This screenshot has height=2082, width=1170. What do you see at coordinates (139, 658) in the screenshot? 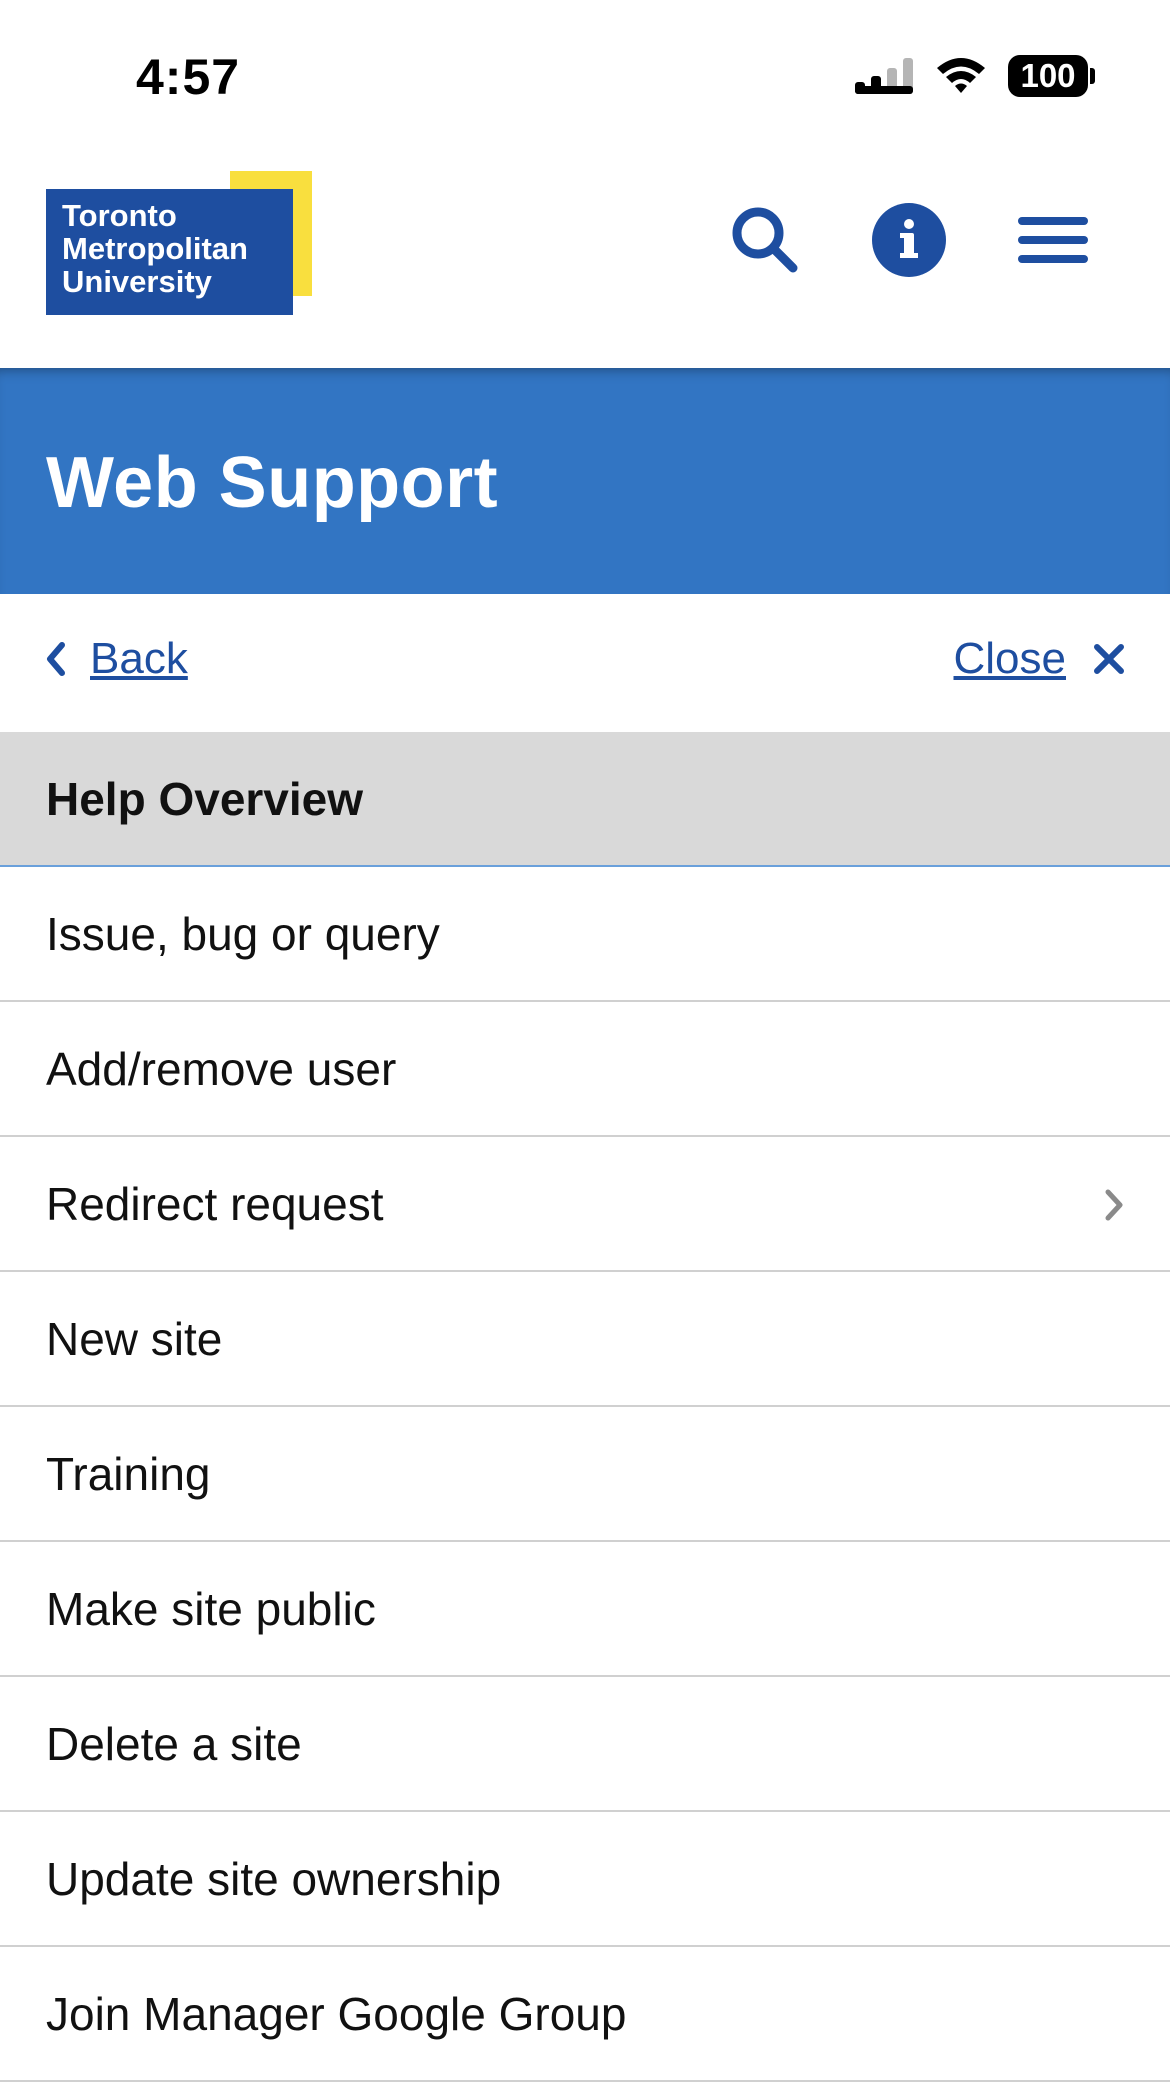
I see `back-label: Back` at bounding box center [139, 658].